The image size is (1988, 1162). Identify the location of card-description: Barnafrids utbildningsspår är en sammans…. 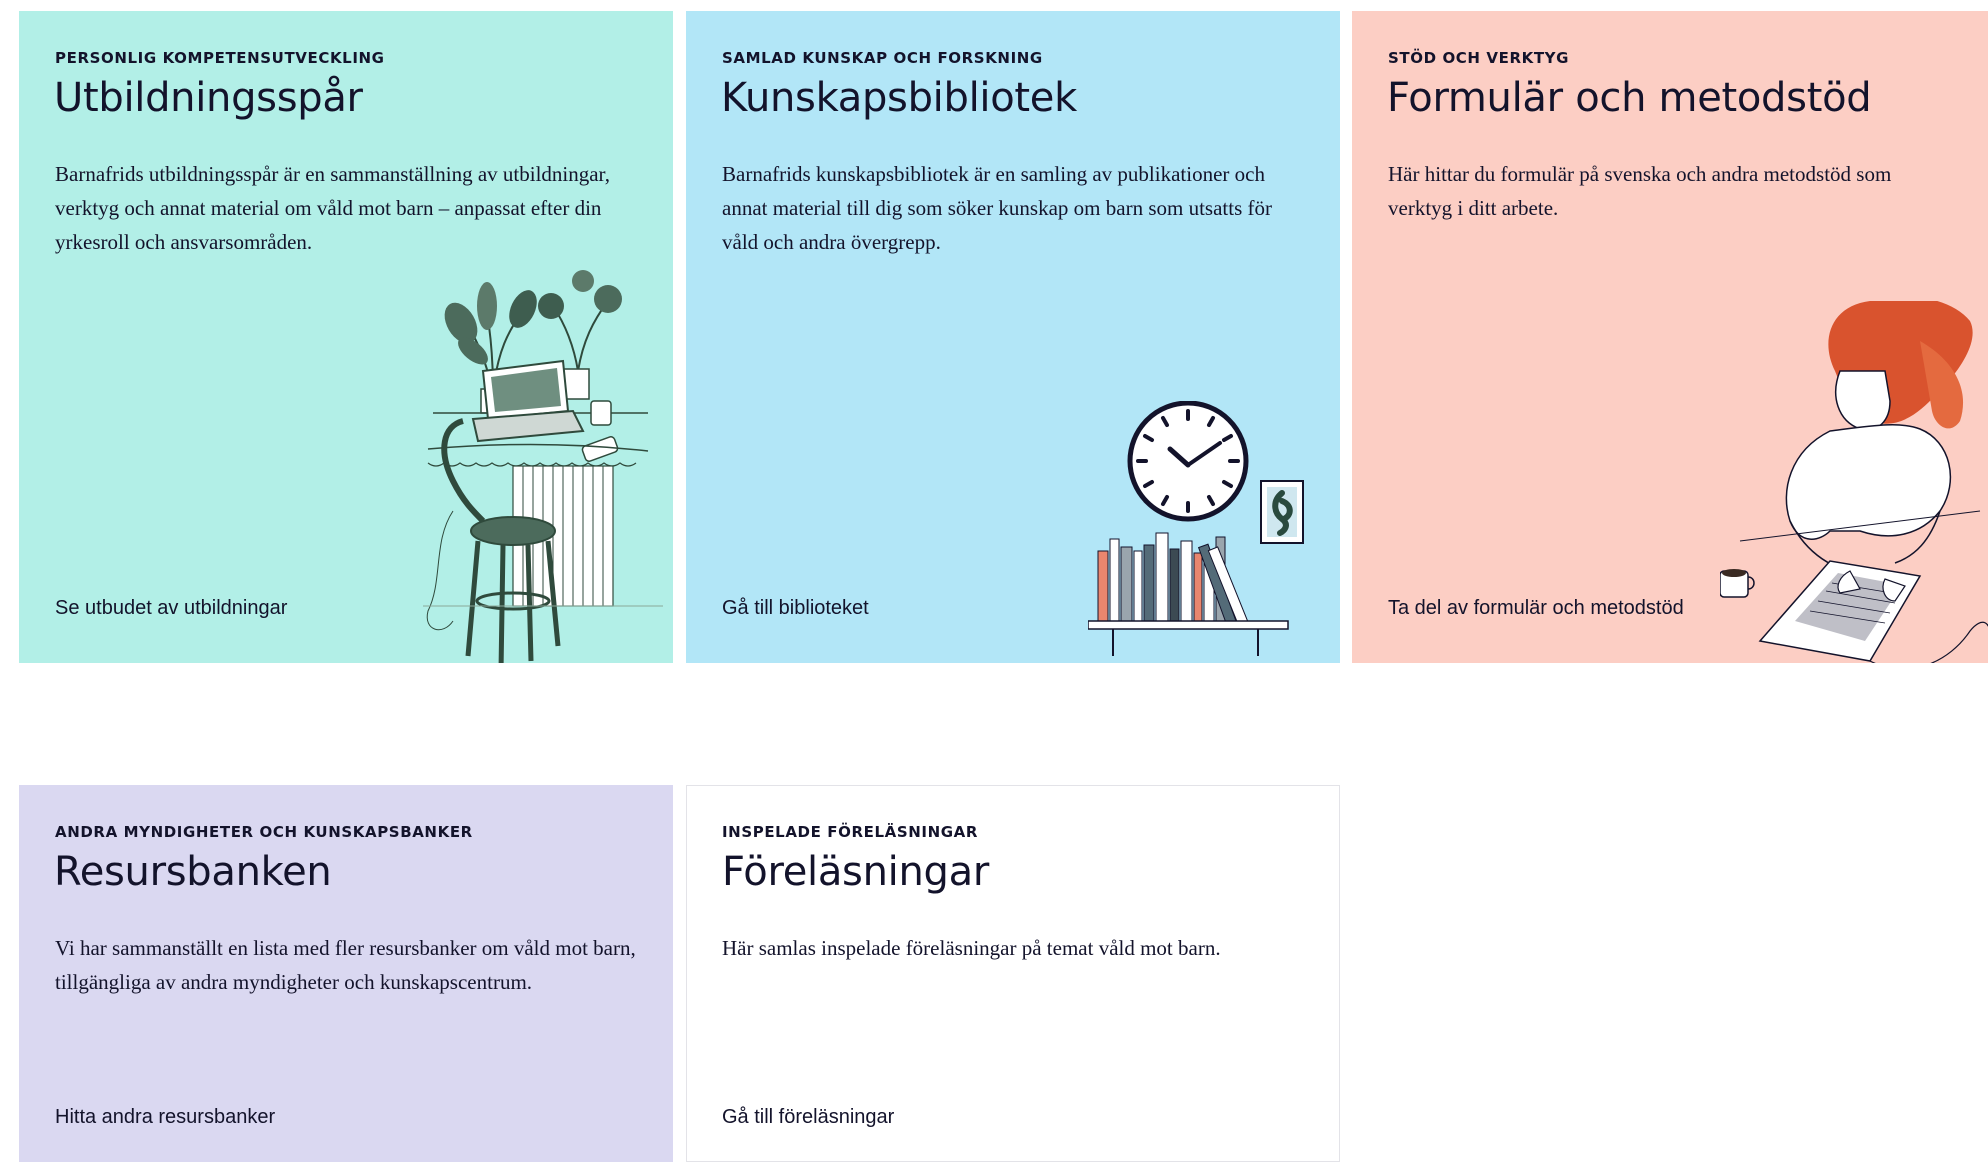
(332, 208).